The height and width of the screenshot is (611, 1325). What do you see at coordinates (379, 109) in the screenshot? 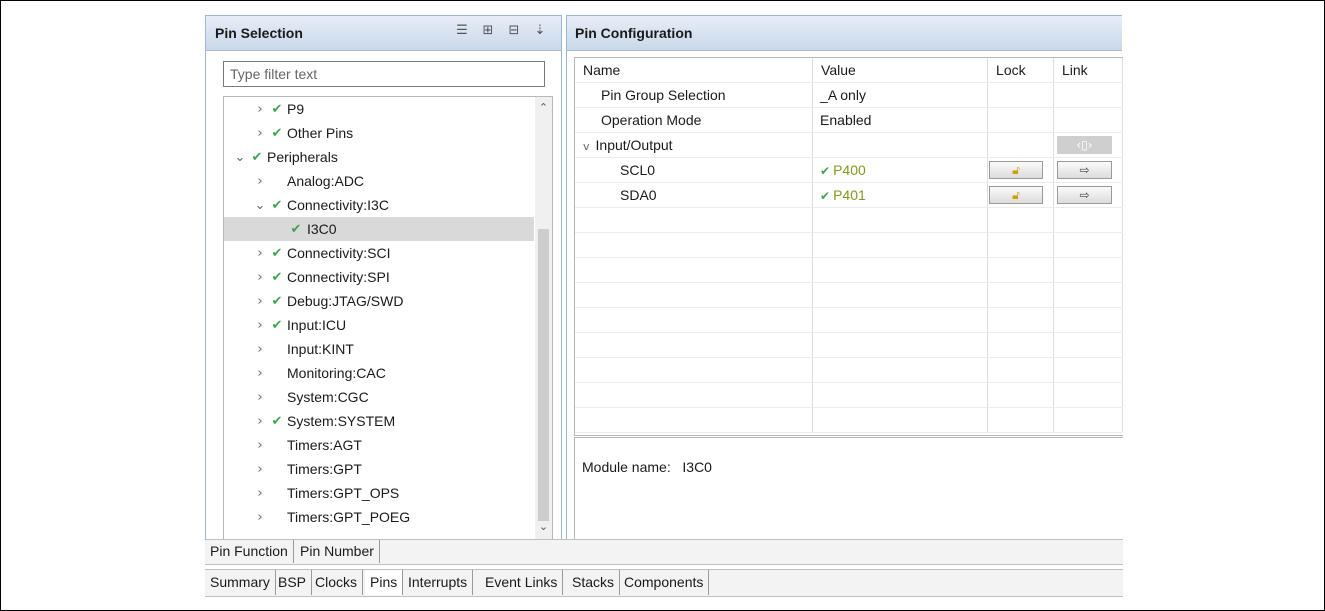
I see `tree-item: › ✔ P9` at bounding box center [379, 109].